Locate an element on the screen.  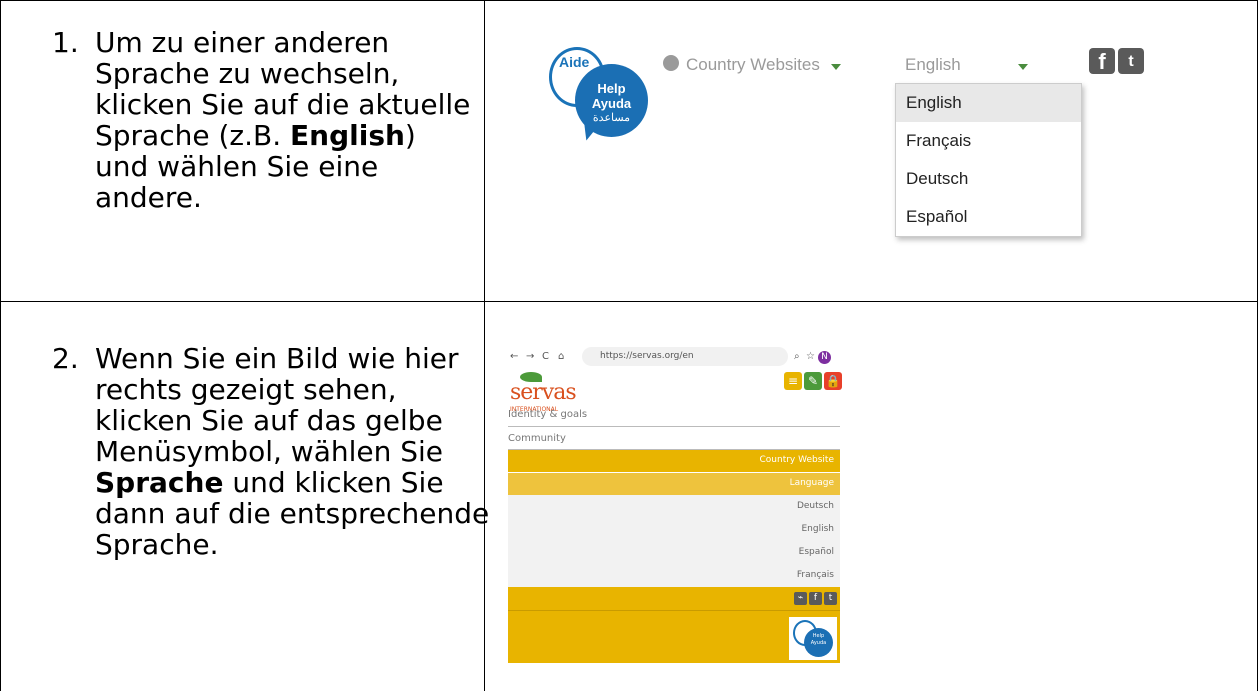
language-menu: English Français Deutsch Español is located at coordinates (988, 160).